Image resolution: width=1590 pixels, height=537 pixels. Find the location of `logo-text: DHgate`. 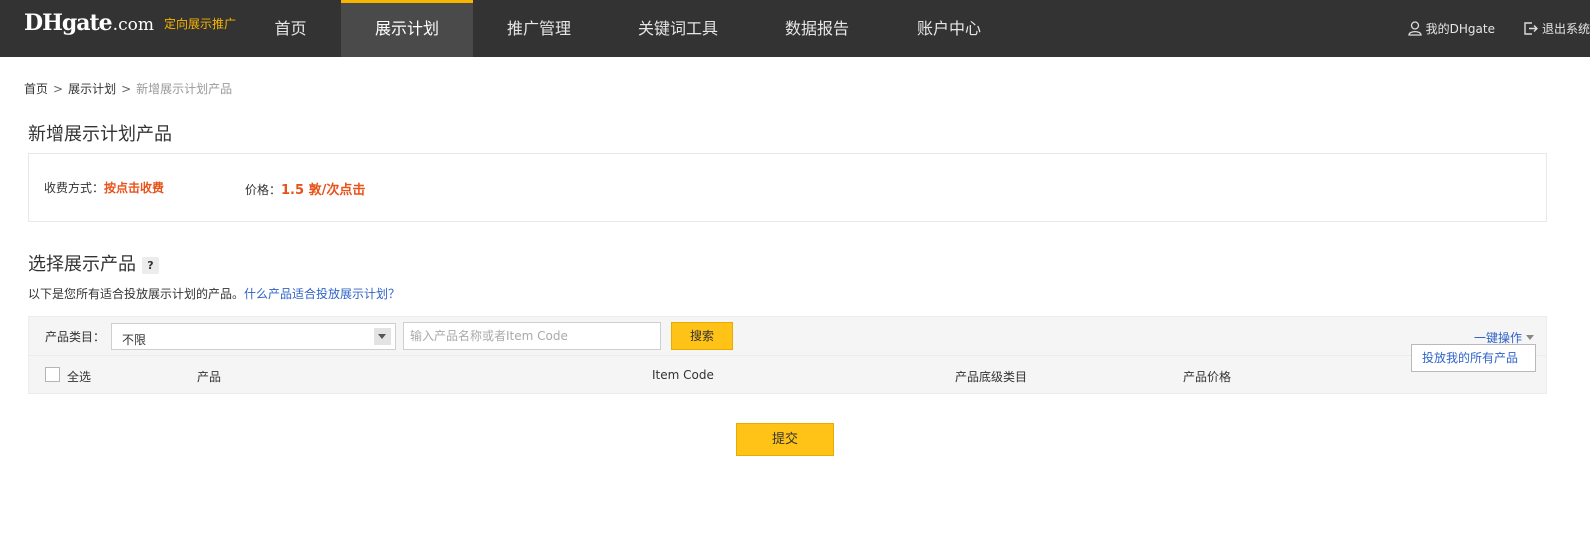

logo-text: DHgate is located at coordinates (68, 23).